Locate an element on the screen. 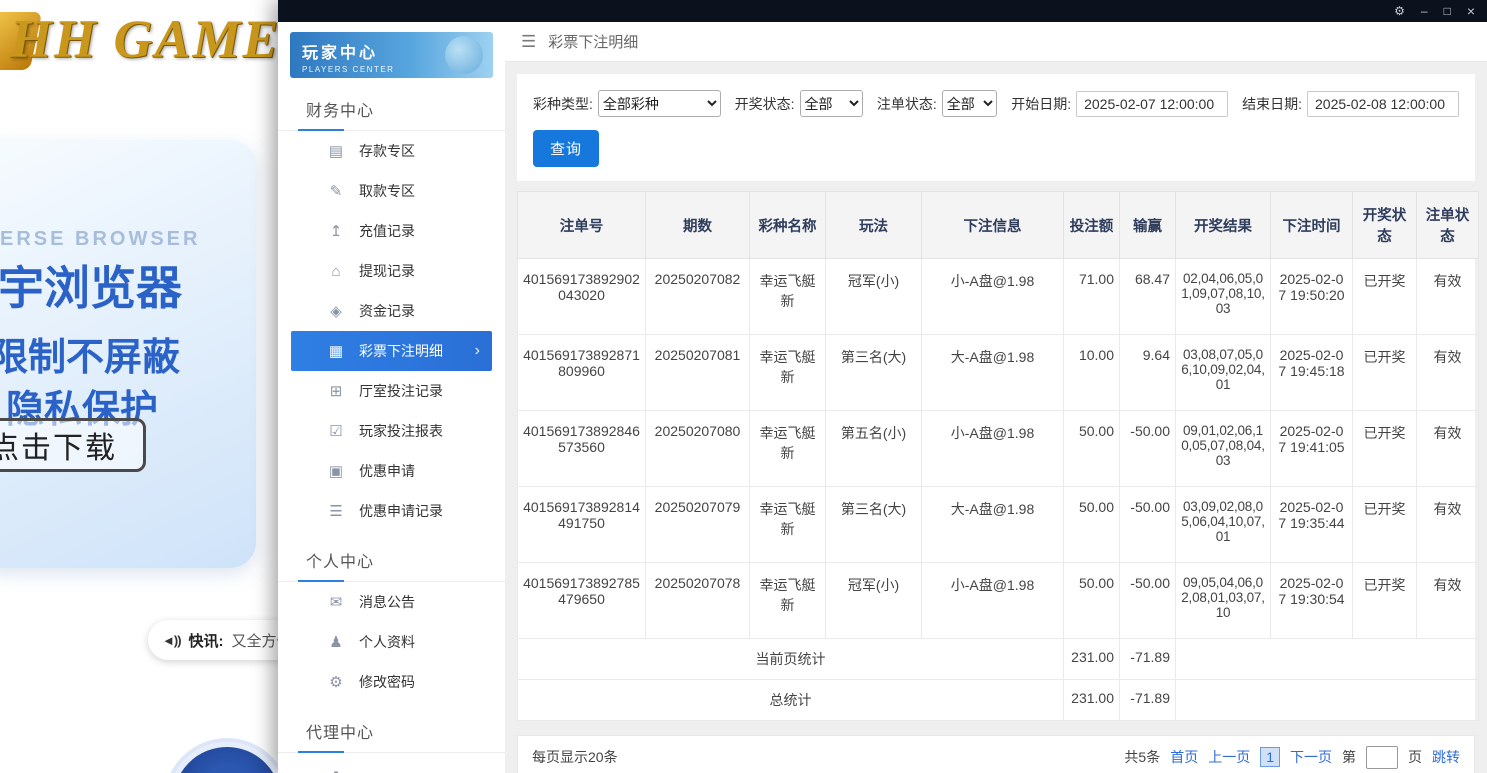  col-lottery-name: 彩种名称 is located at coordinates (787, 225).